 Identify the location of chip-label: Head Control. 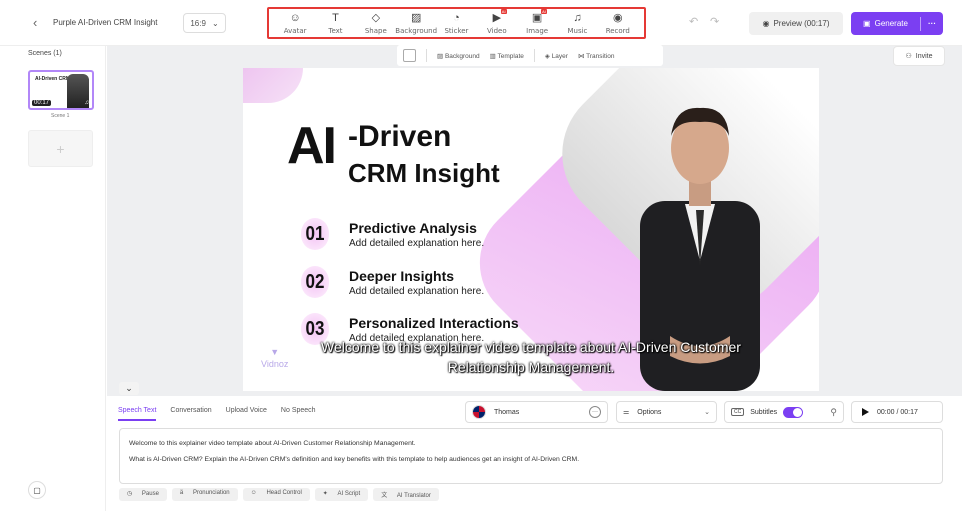
(284, 493).